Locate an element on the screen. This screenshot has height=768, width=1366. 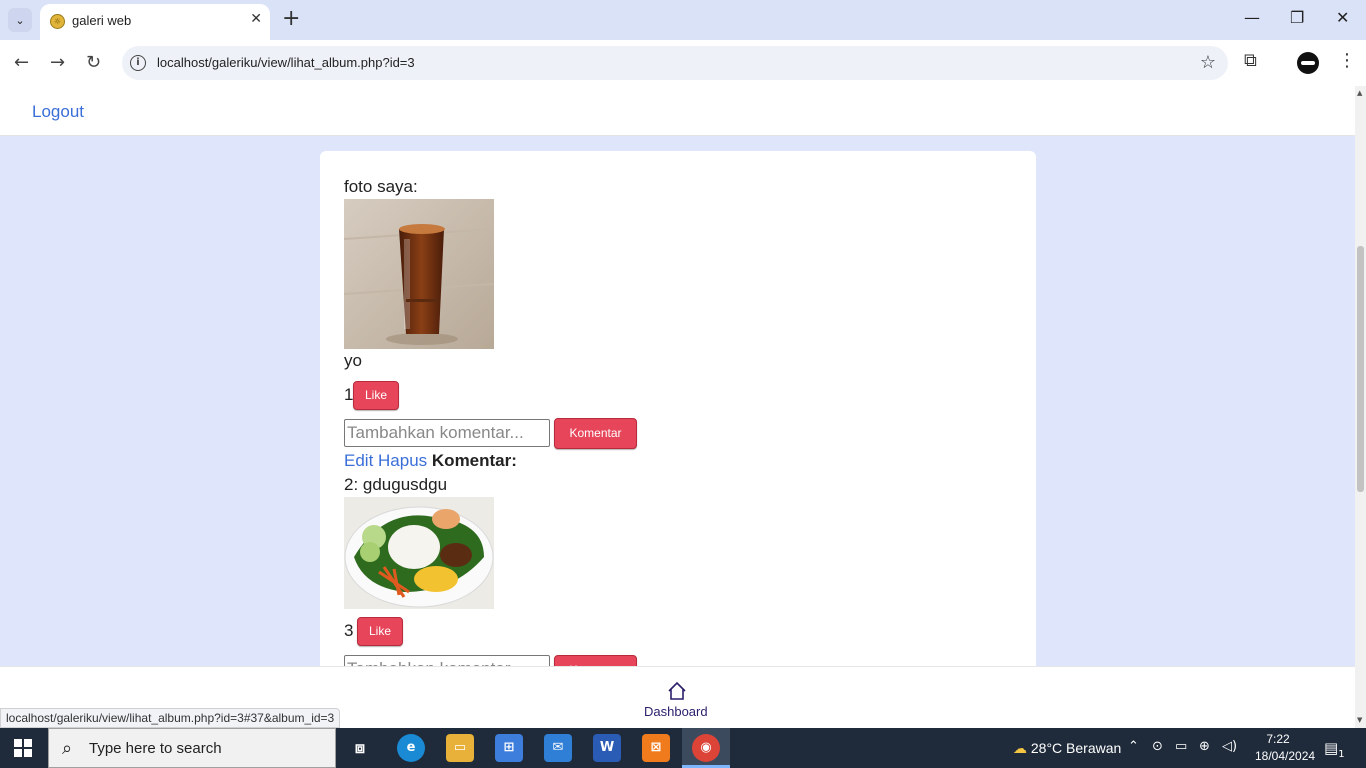
battery-icon: ▭ is located at coordinates (1181, 746).